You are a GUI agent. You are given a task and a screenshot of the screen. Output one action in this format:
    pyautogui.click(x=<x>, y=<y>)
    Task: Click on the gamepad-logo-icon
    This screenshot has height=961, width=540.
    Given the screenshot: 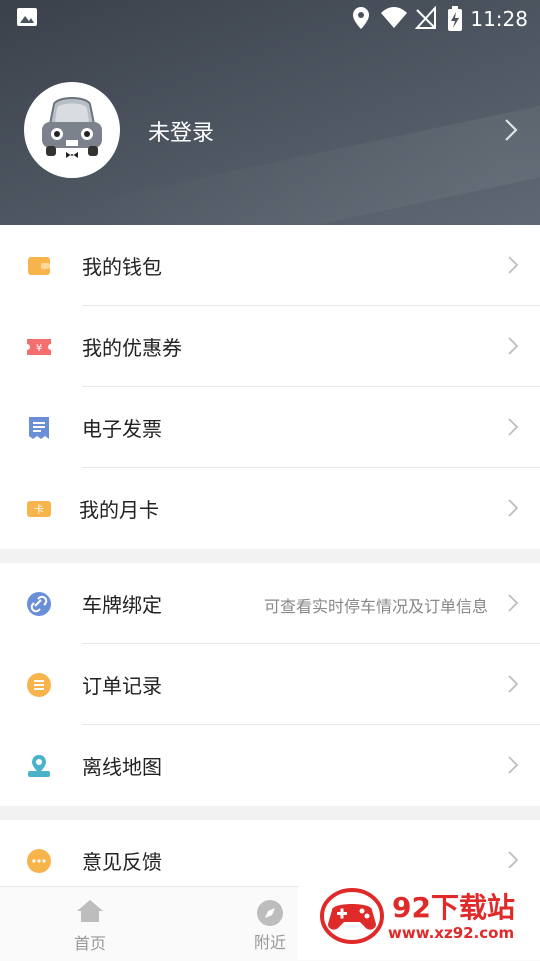 What is the action you would take?
    pyautogui.click(x=352, y=916)
    